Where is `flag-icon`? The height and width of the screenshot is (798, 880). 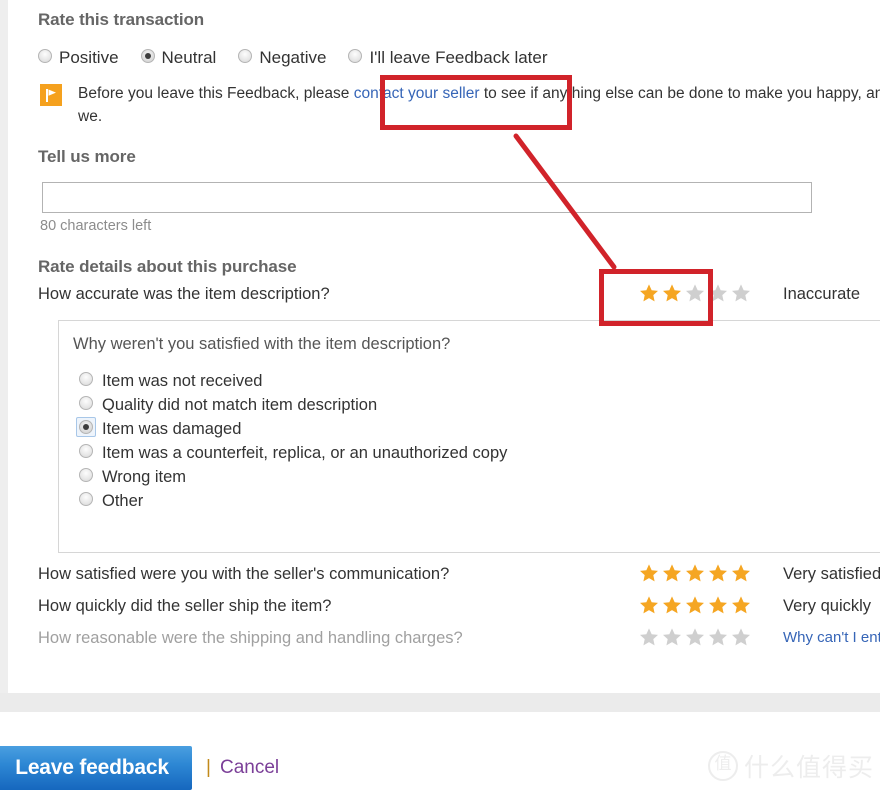
flag-icon is located at coordinates (51, 95).